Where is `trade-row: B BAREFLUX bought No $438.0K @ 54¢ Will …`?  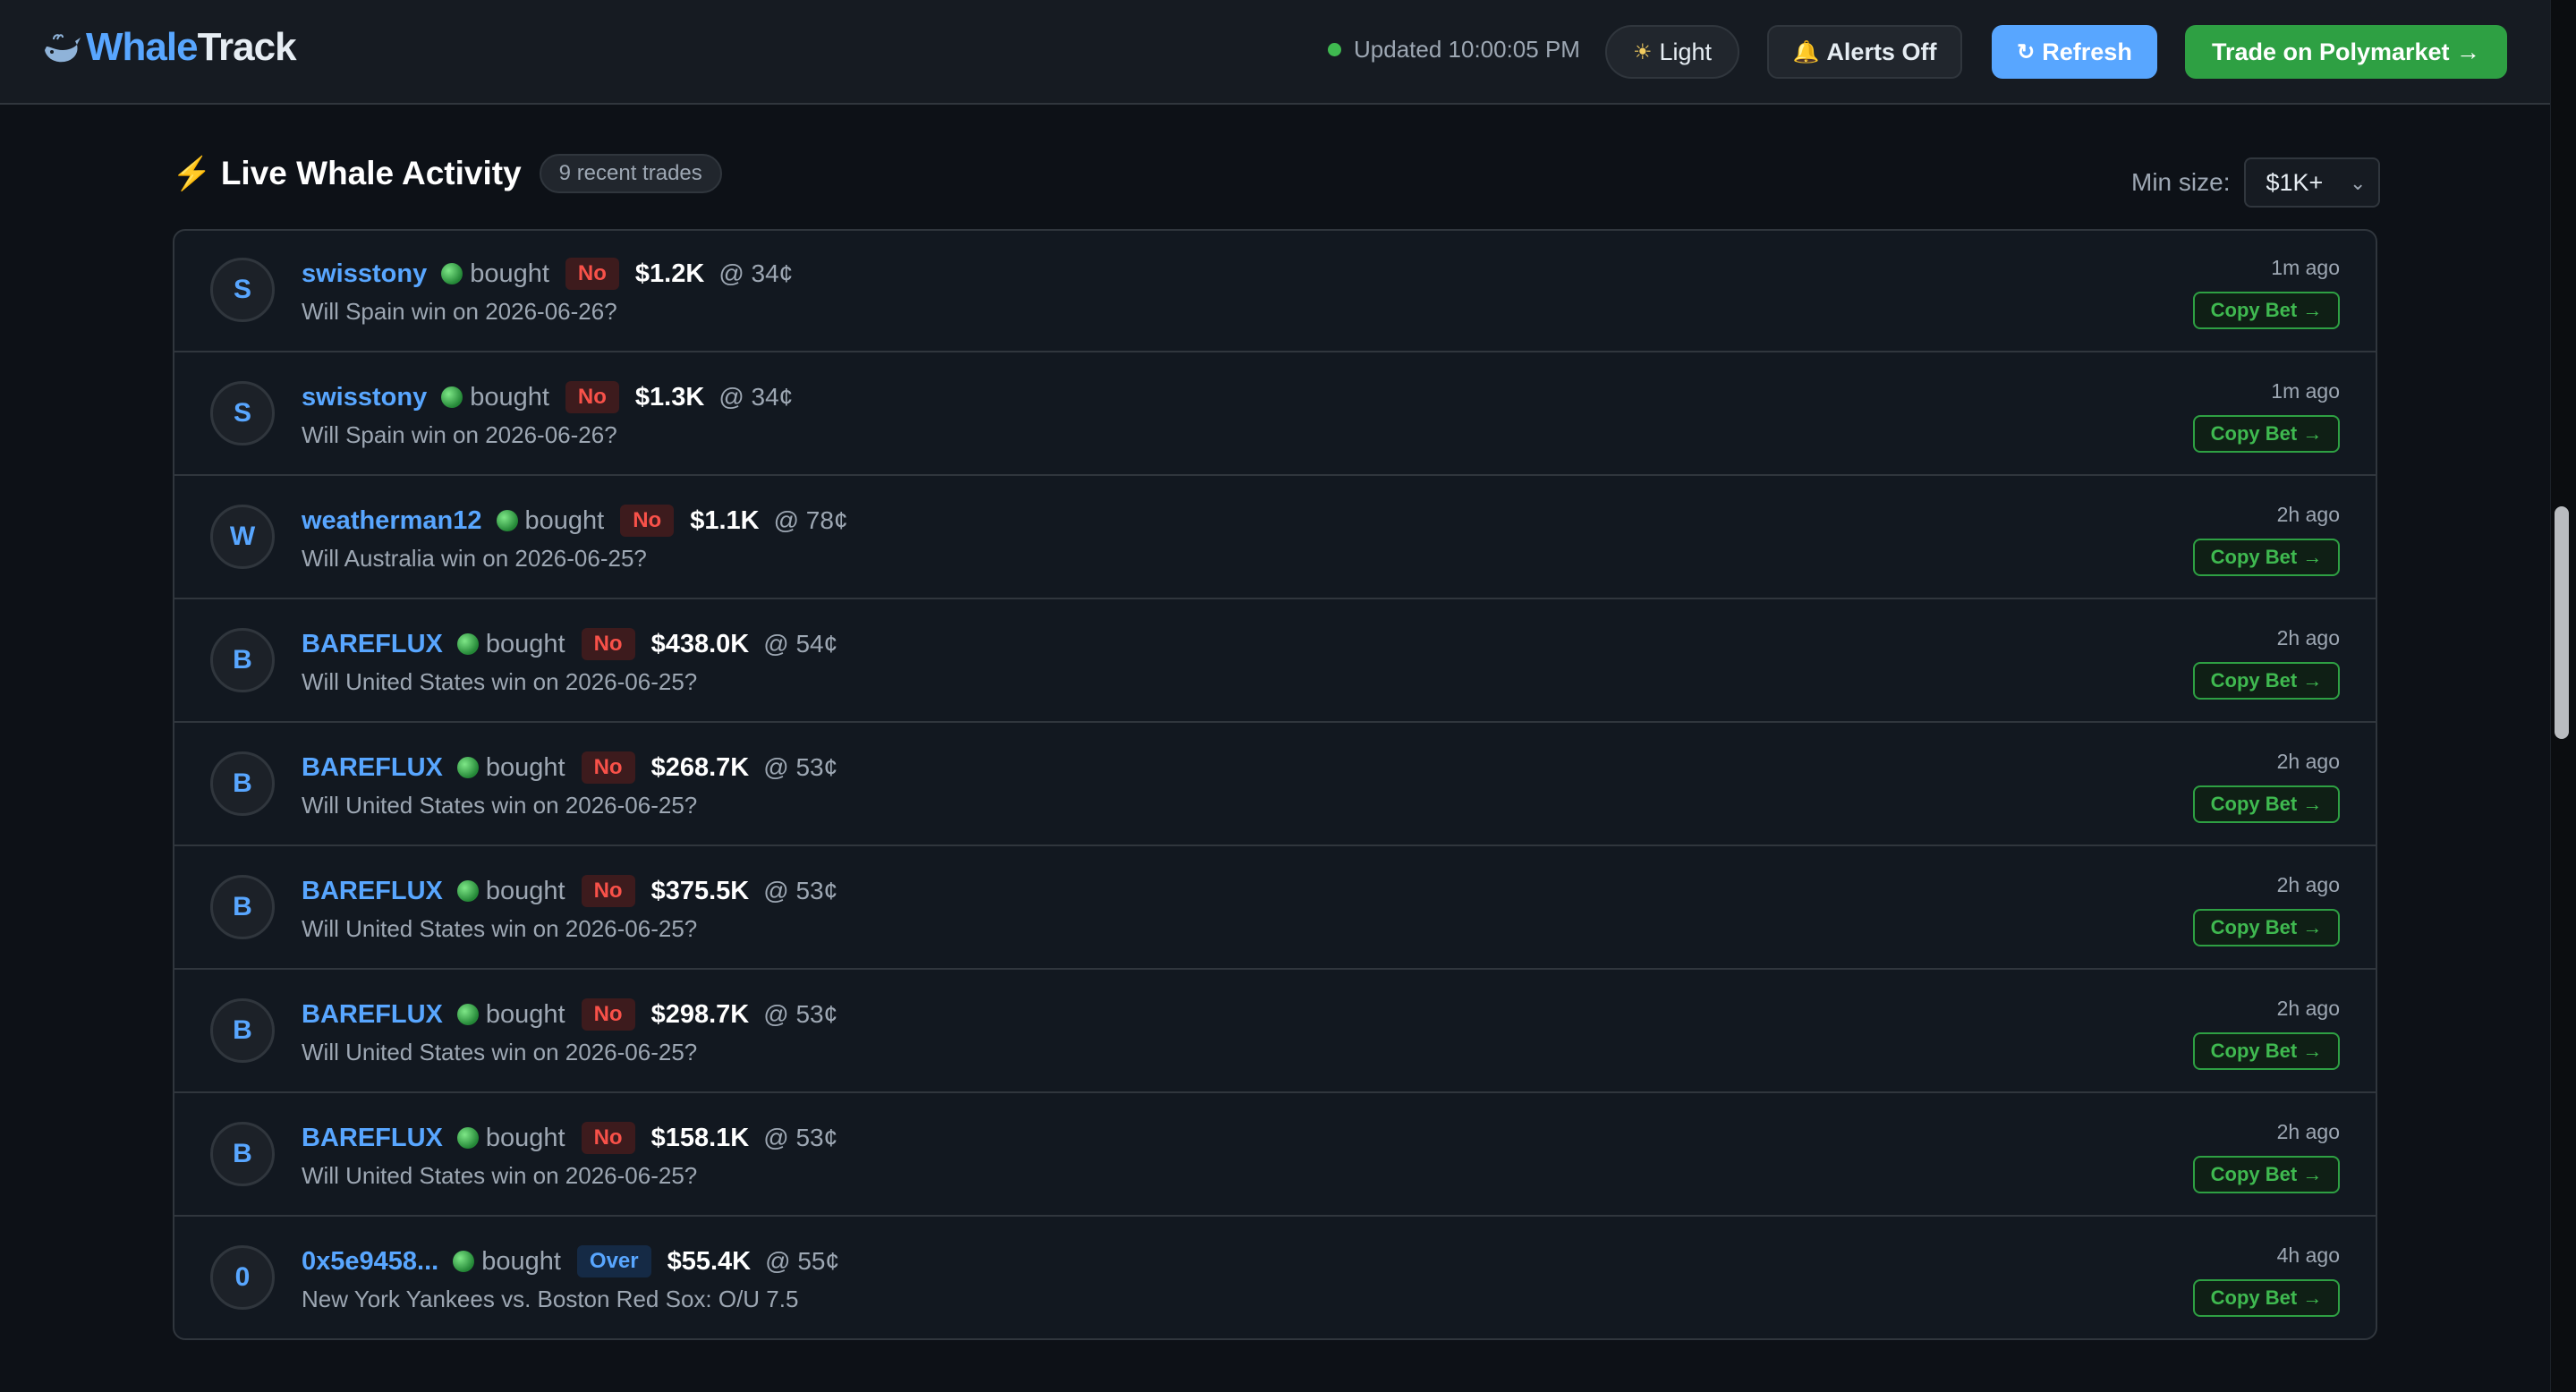
trade-row: B BAREFLUX bought No $438.0K @ 54¢ Will … is located at coordinates (1275, 662).